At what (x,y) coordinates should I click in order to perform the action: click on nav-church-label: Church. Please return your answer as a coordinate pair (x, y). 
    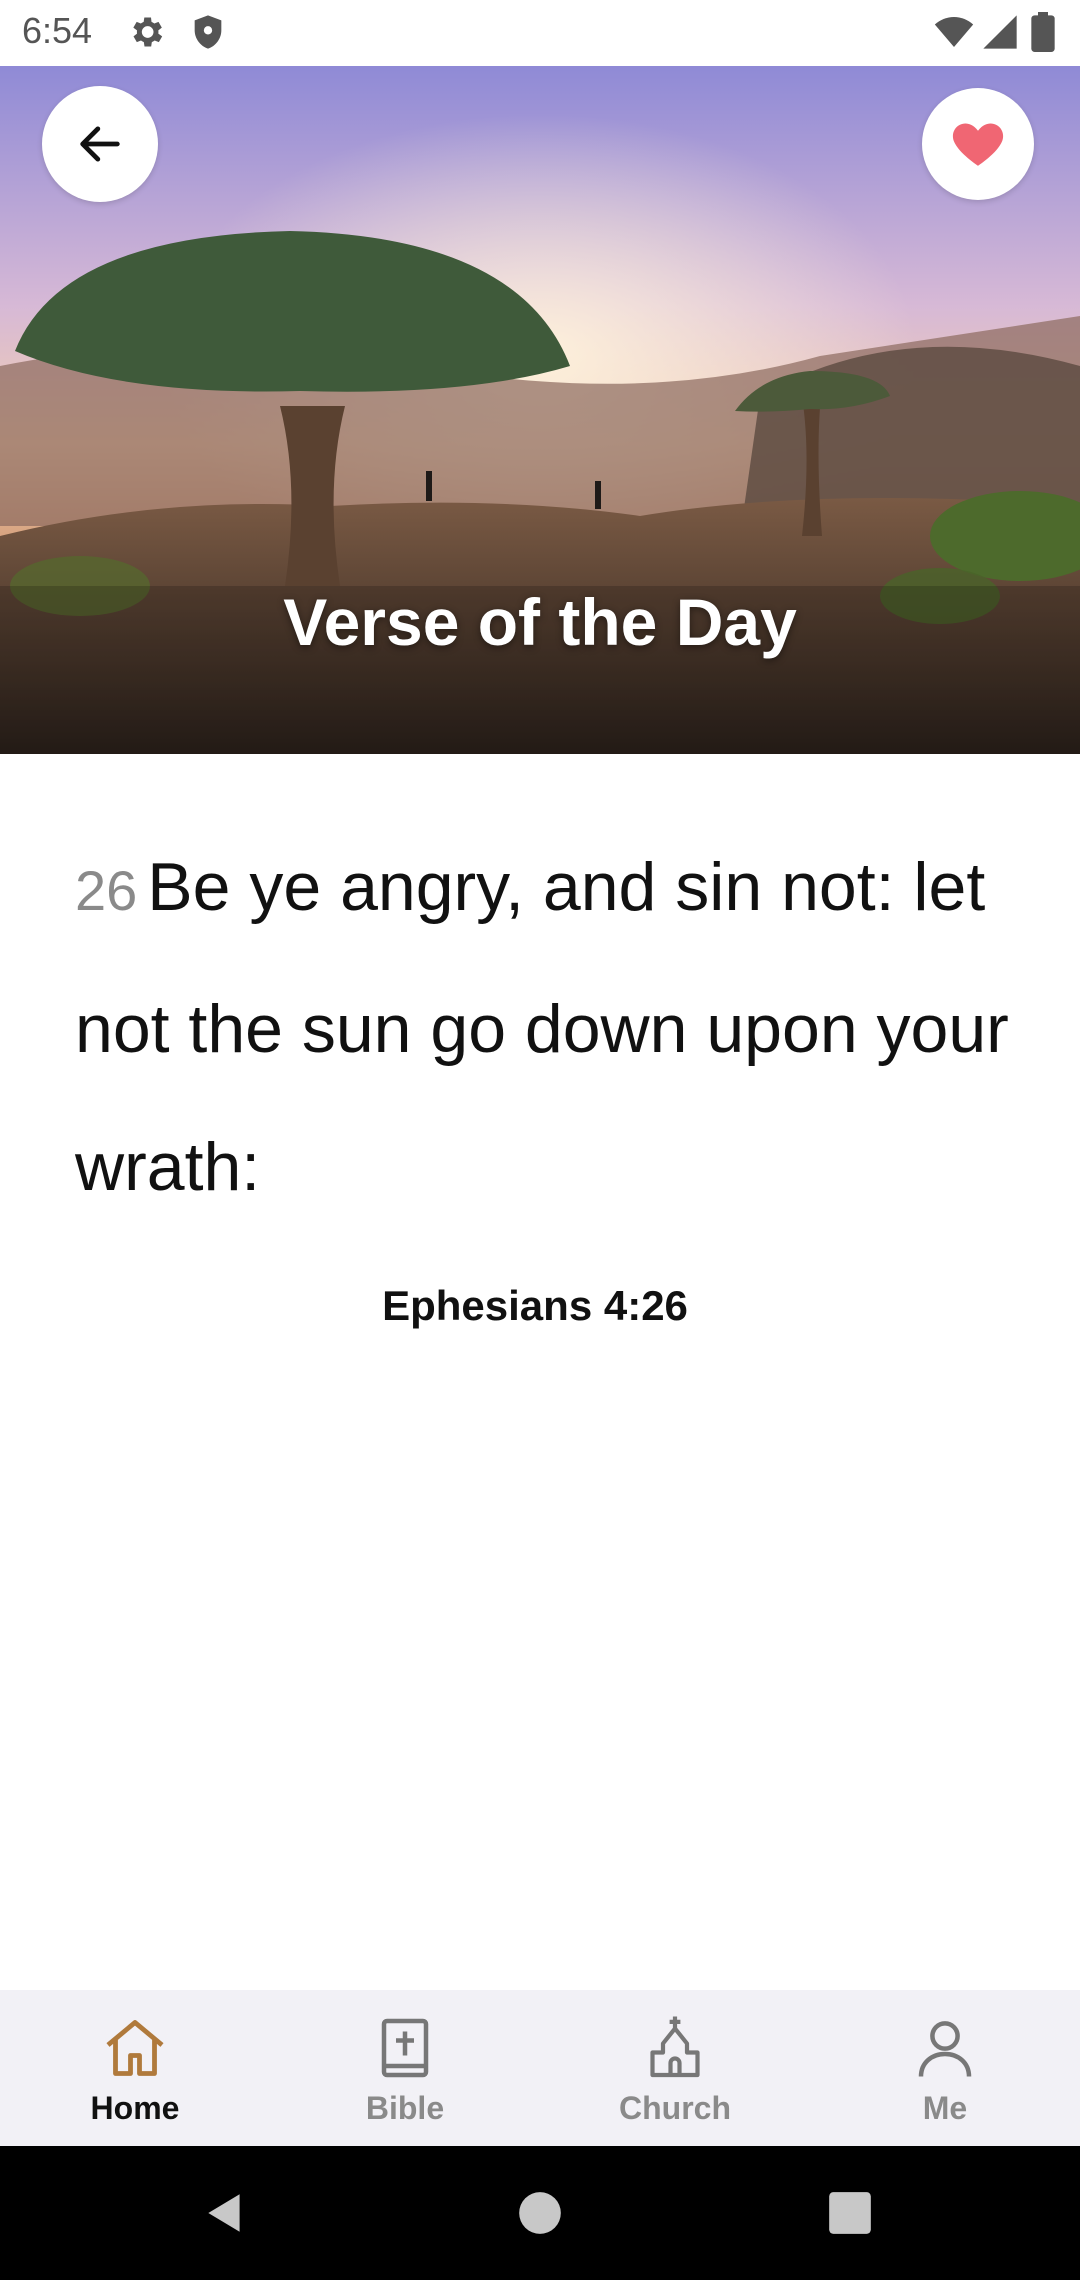
    Looking at the image, I should click on (675, 2108).